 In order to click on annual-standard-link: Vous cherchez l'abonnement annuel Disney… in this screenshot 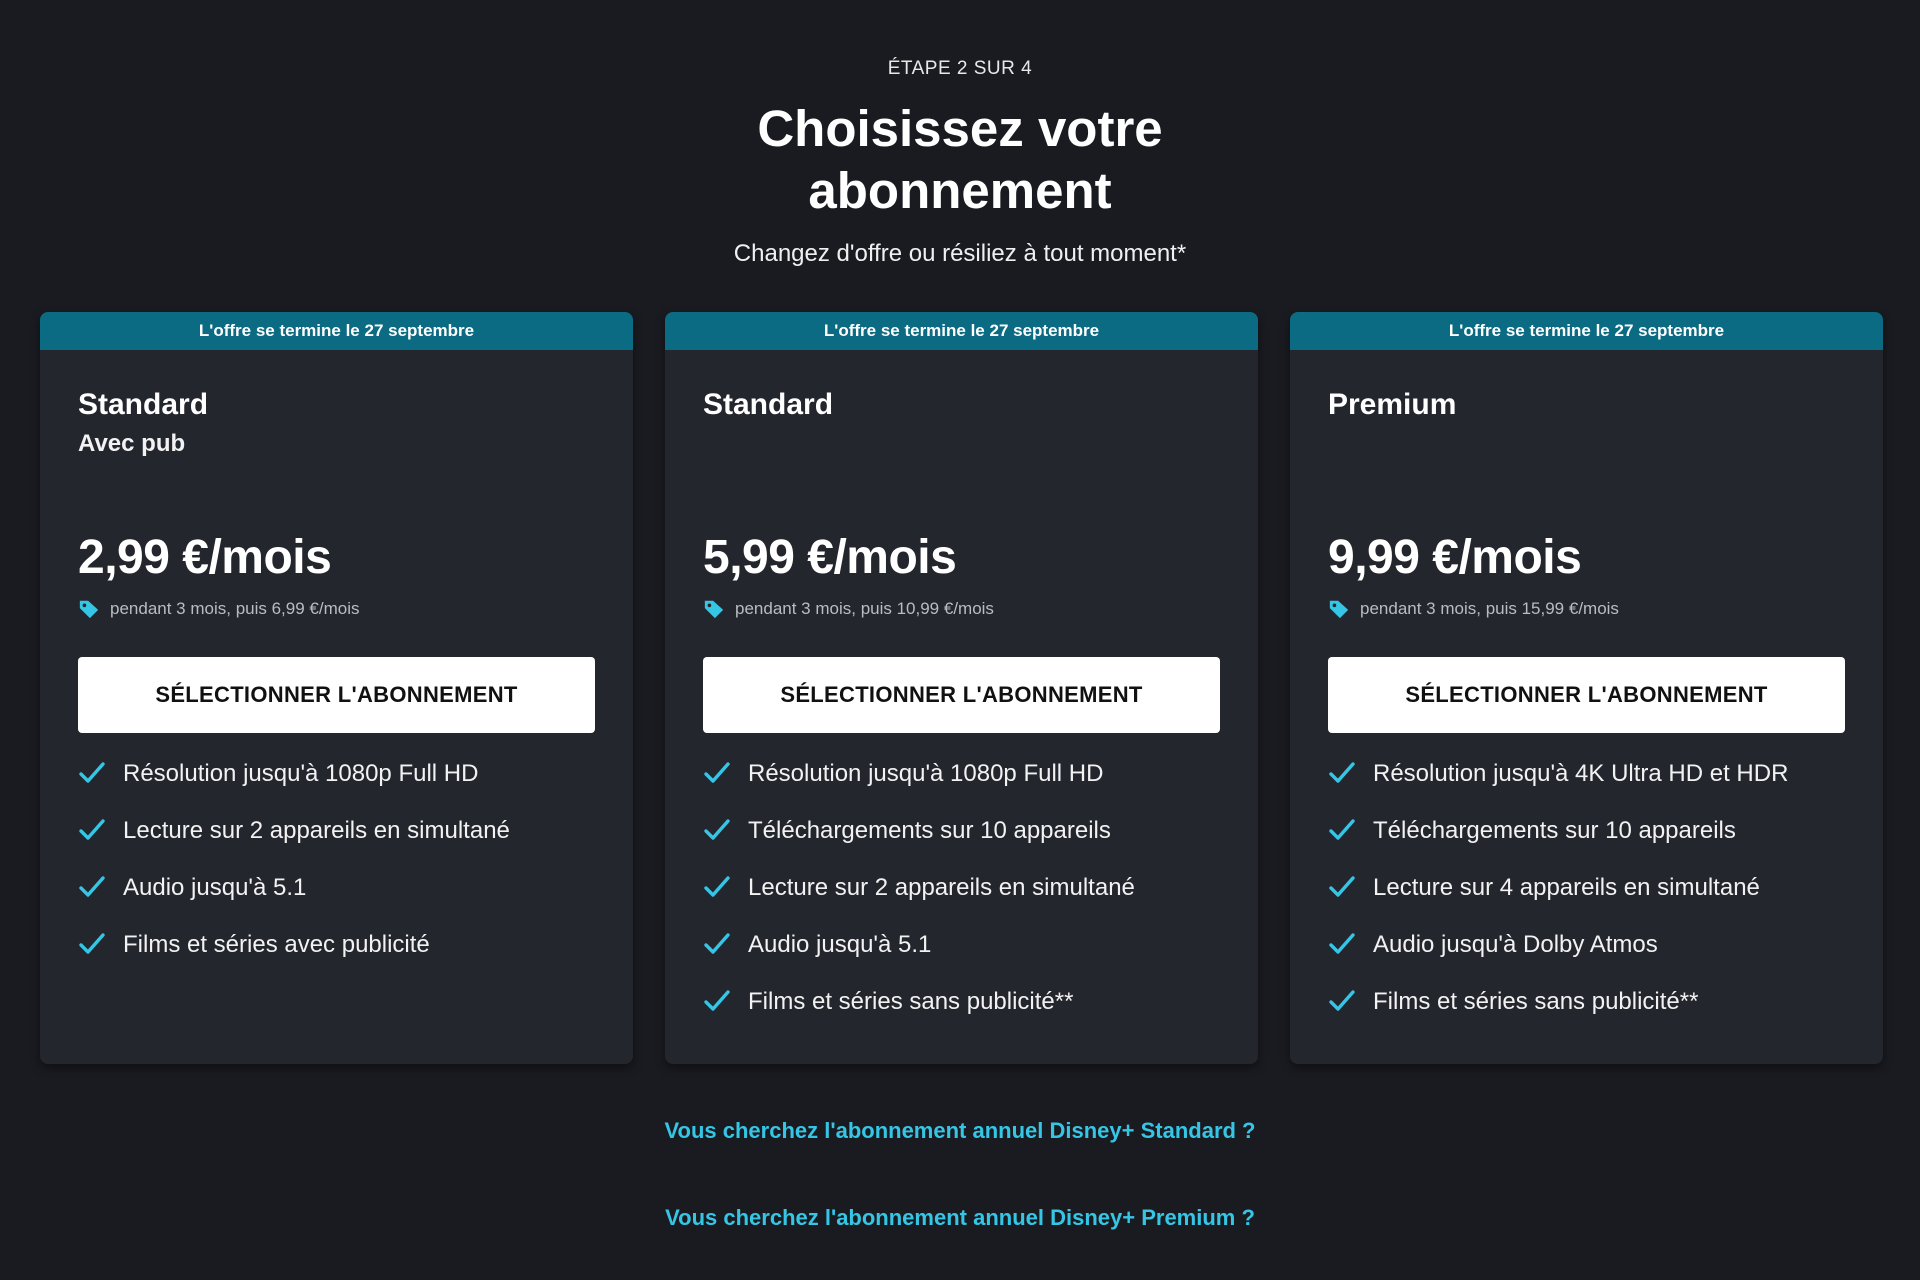, I will do `click(960, 1131)`.